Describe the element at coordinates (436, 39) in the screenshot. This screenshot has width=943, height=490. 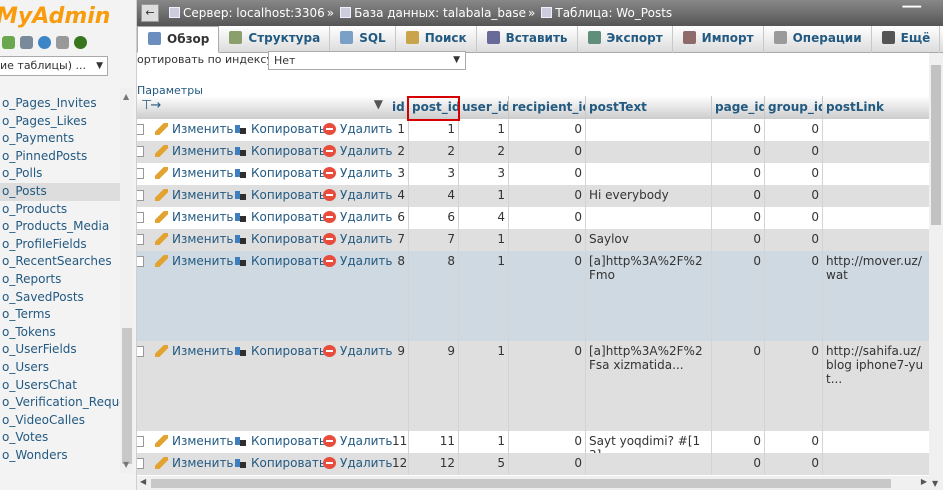
I see `tab-search: Поиск` at that location.